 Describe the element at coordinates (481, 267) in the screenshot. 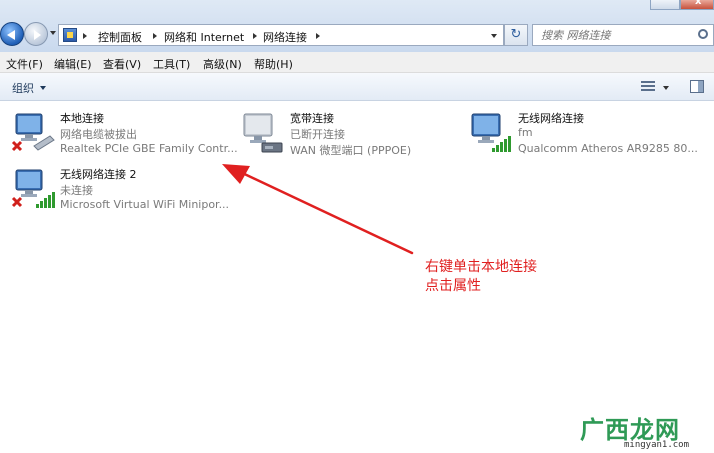

I see `annotation-line-1: 右键单击本地连接` at that location.